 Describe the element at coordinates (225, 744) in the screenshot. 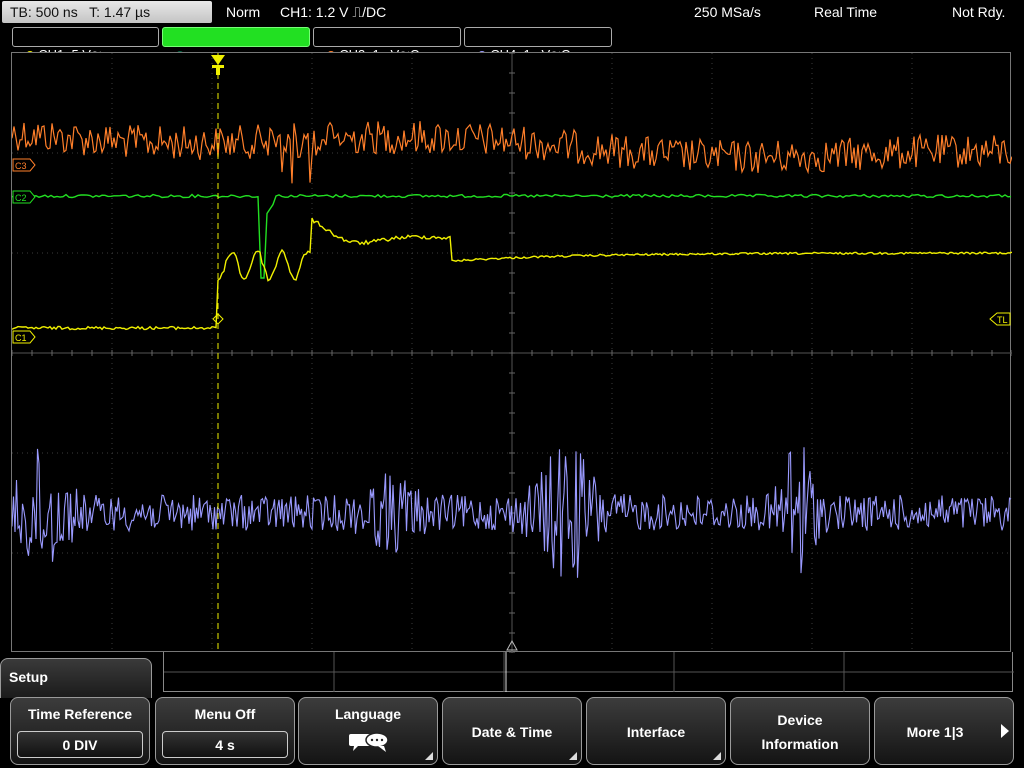

I see `menu-off-value: 4 s` at that location.